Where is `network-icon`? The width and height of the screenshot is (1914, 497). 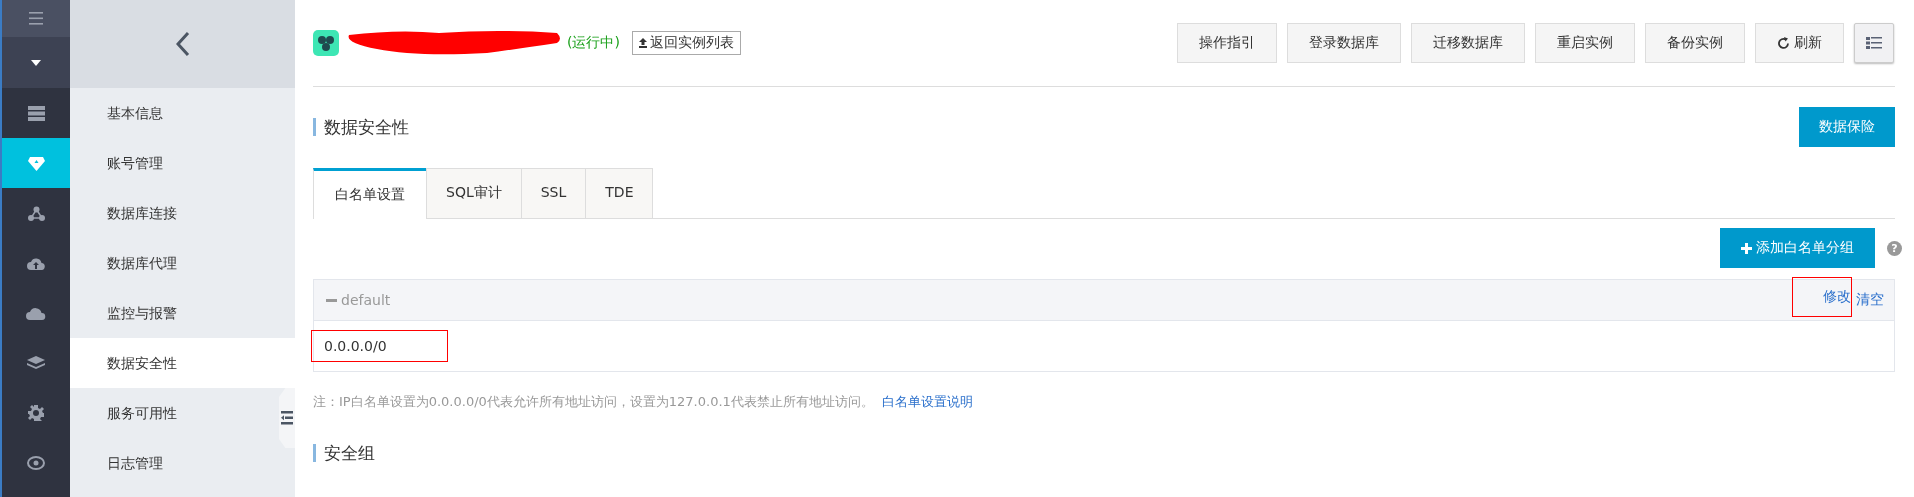
network-icon is located at coordinates (36, 213).